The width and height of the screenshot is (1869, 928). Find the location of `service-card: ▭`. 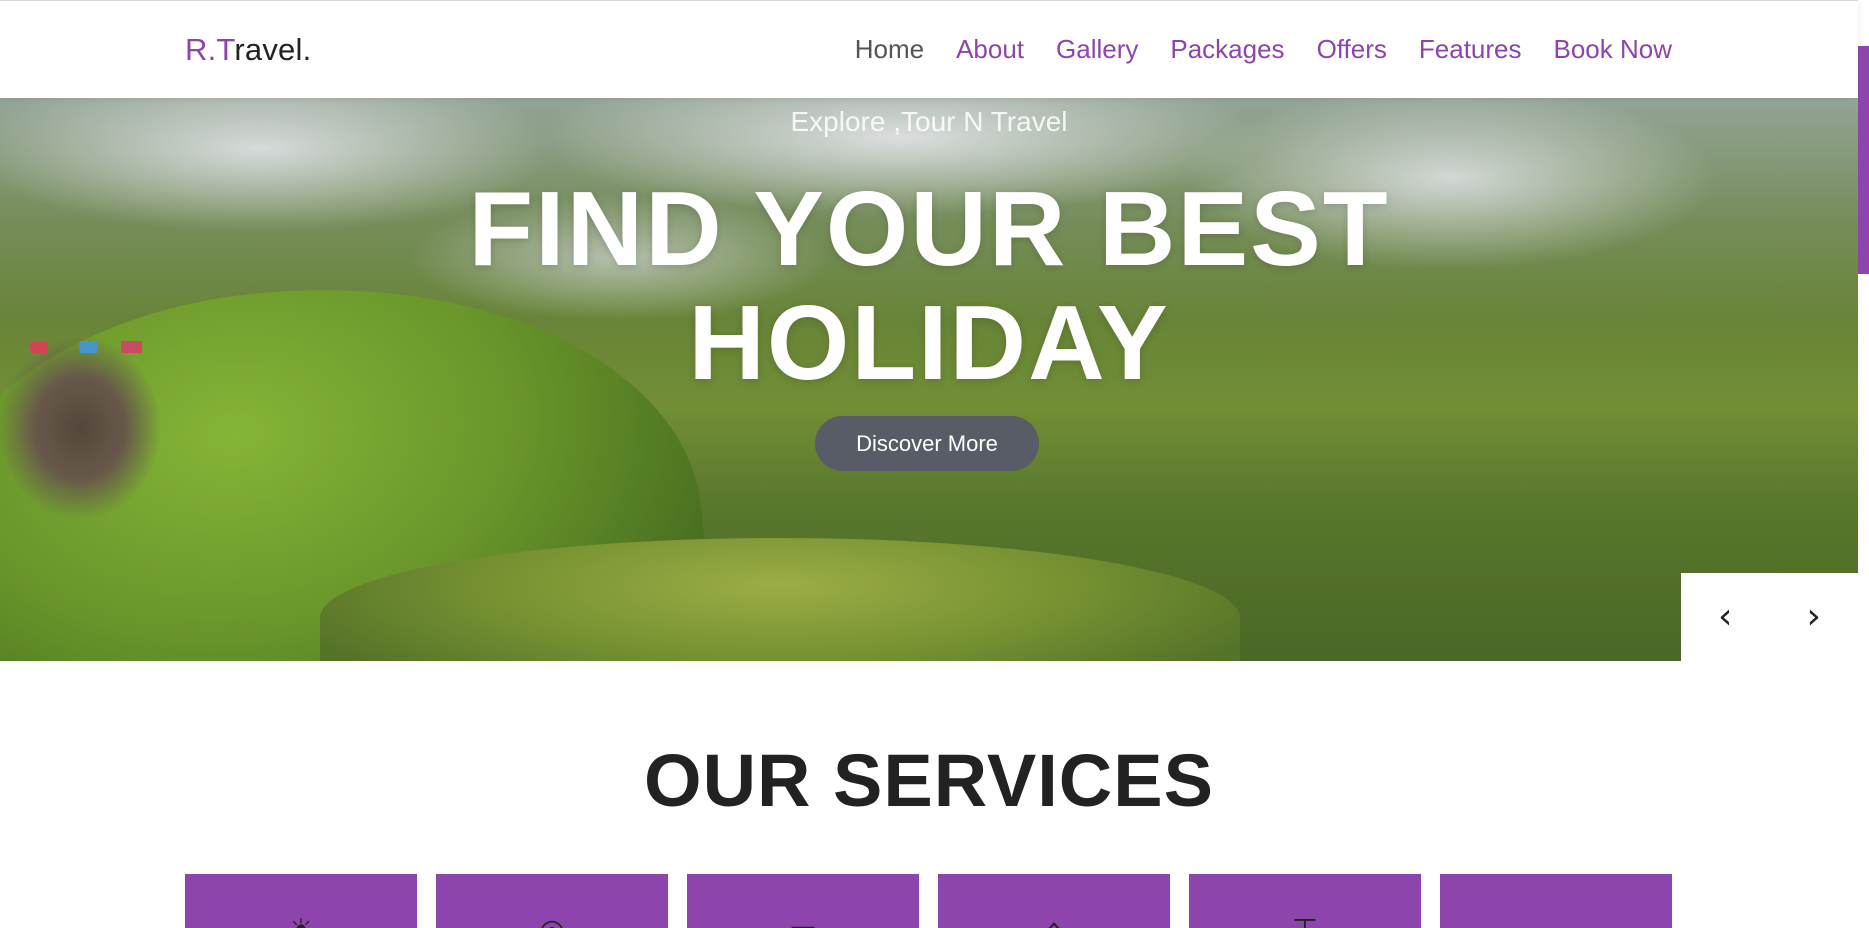

service-card: ▭ is located at coordinates (803, 901).